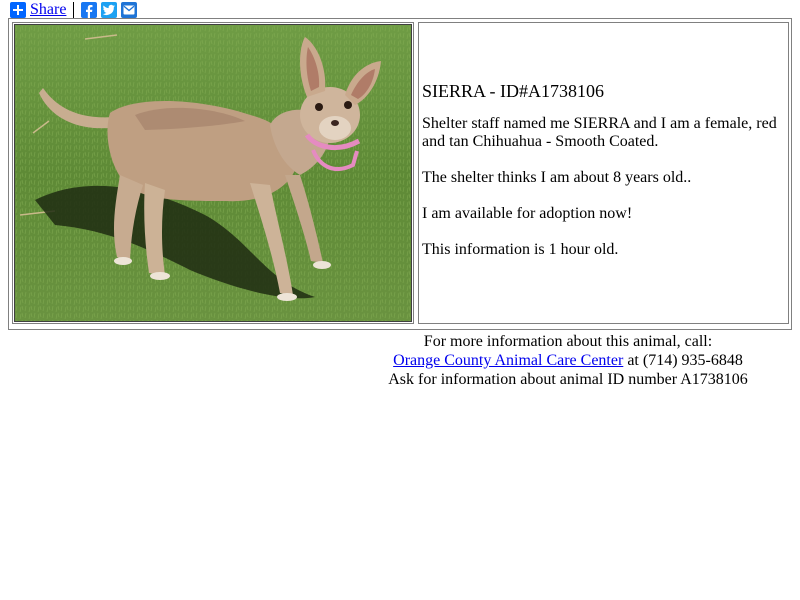 The image size is (800, 600). Describe the element at coordinates (527, 213) in the screenshot. I see `animal-availability: I am available for adoption now!` at that location.